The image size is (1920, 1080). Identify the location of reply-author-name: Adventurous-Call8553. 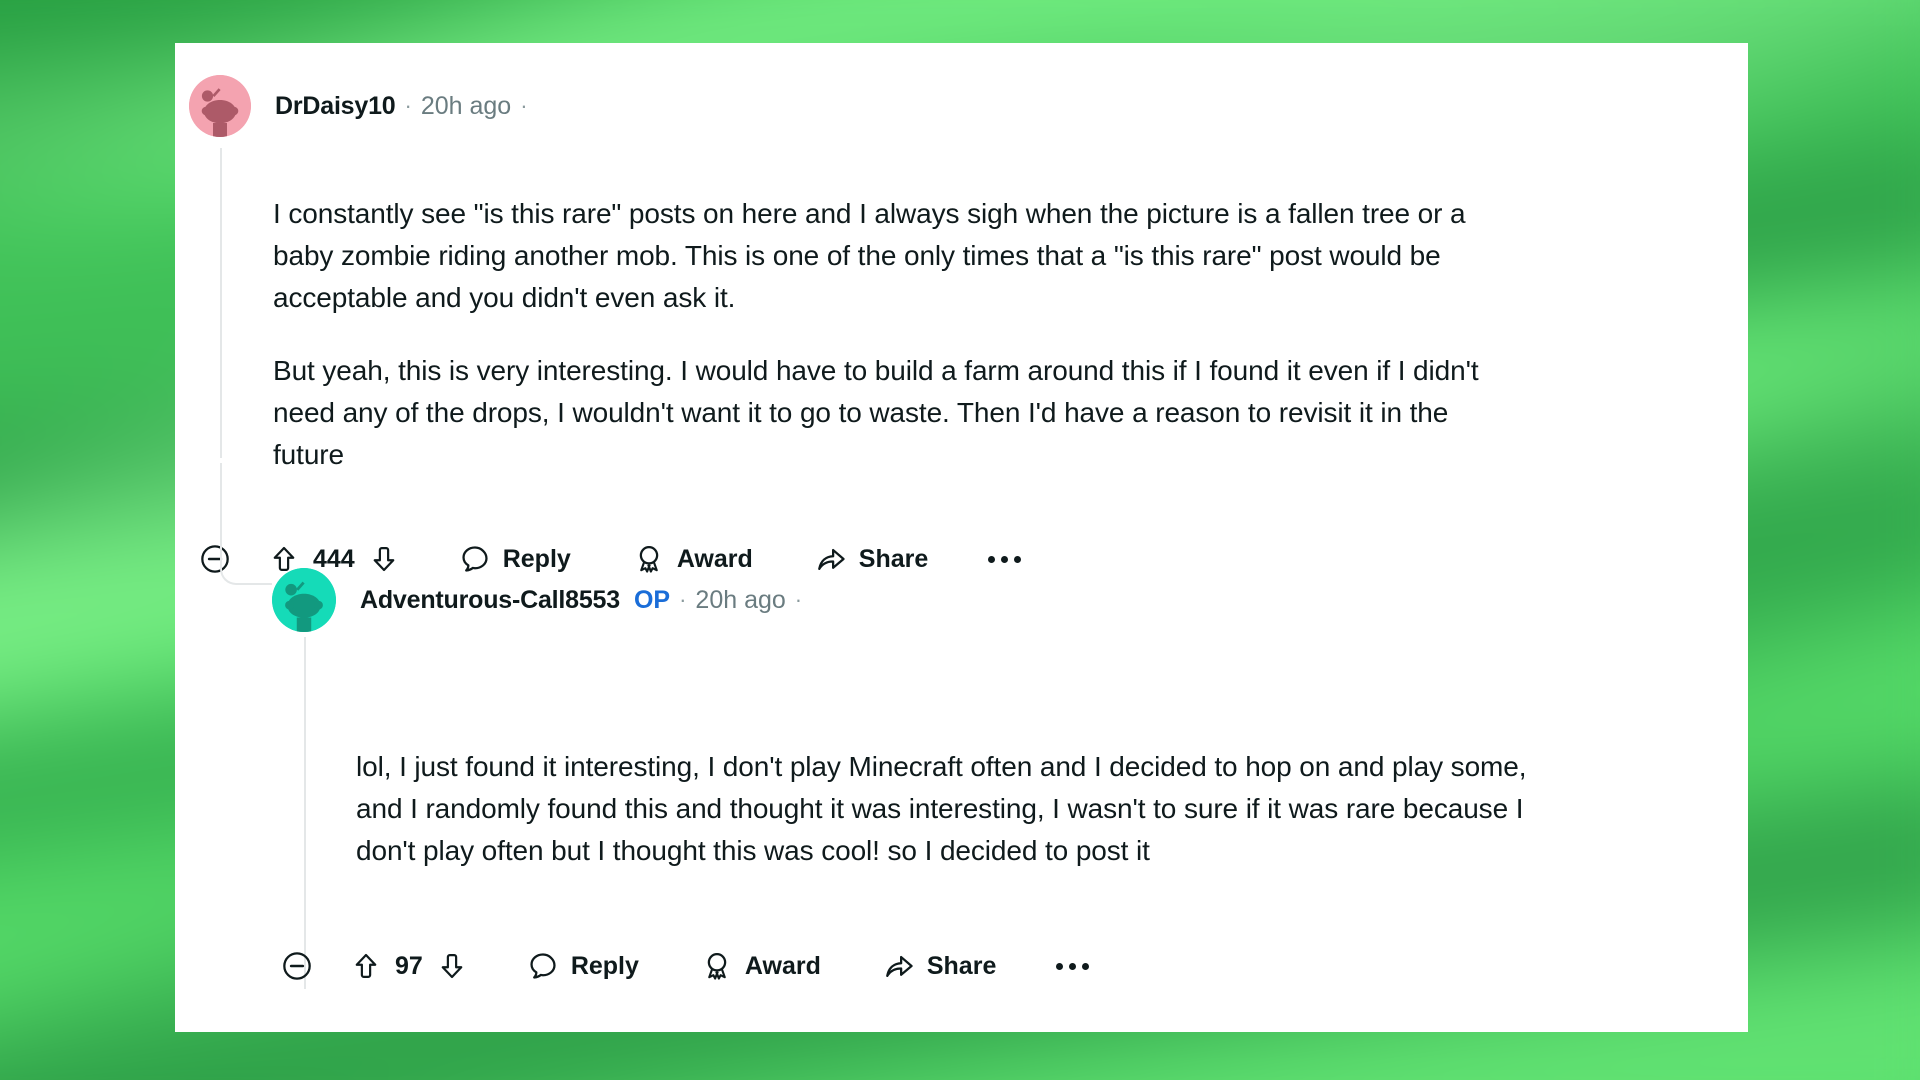
(490, 600).